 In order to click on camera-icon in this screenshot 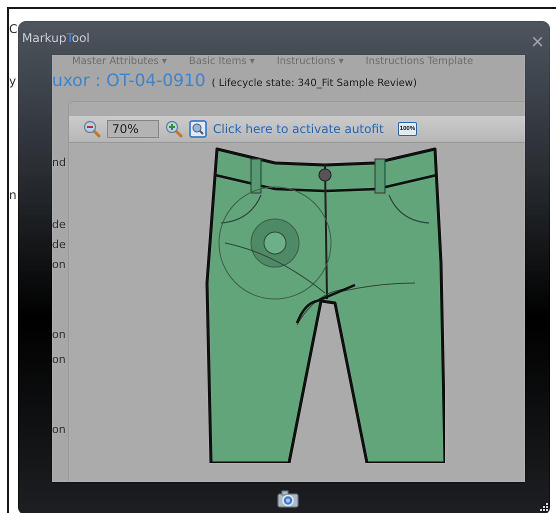, I will do `click(288, 499)`.